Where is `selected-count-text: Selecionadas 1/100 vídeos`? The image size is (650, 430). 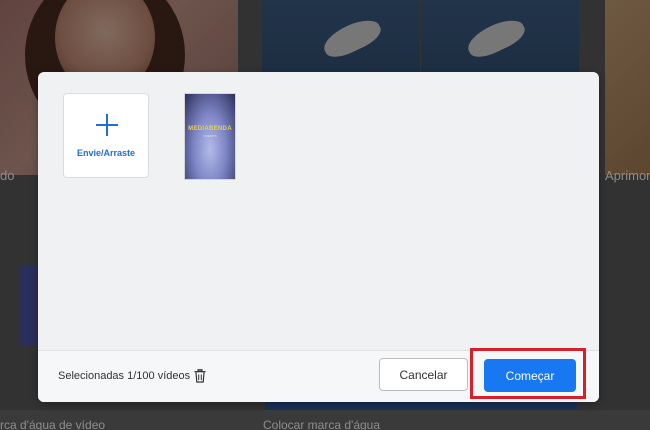
selected-count-text: Selecionadas 1/100 vídeos is located at coordinates (124, 376).